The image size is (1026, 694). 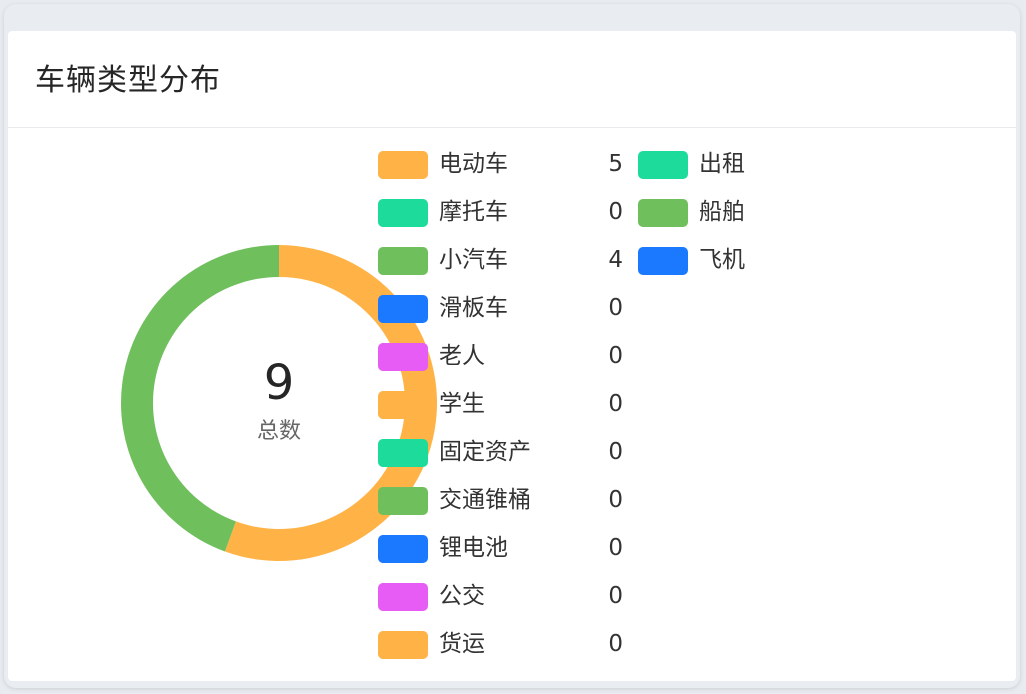 What do you see at coordinates (615, 260) in the screenshot?
I see `legend-value: 4` at bounding box center [615, 260].